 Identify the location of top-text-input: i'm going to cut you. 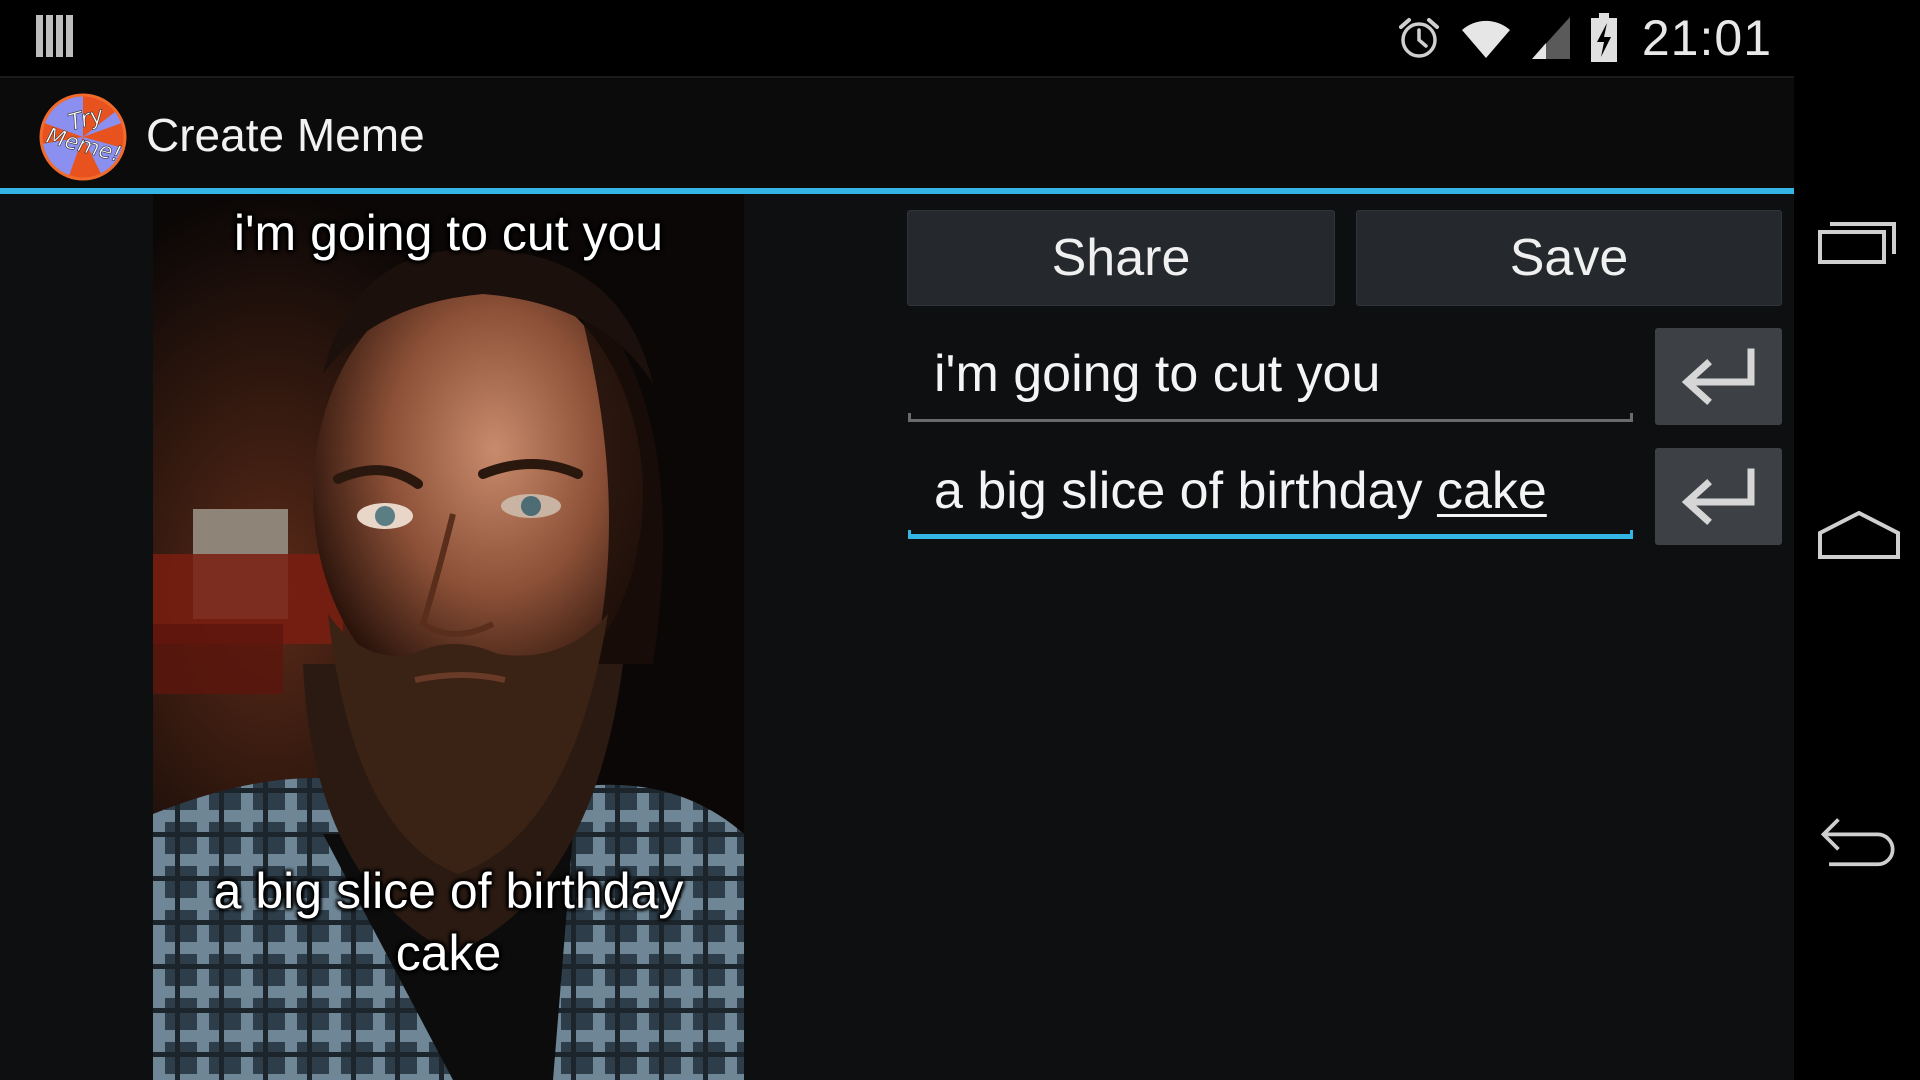
(1270, 372).